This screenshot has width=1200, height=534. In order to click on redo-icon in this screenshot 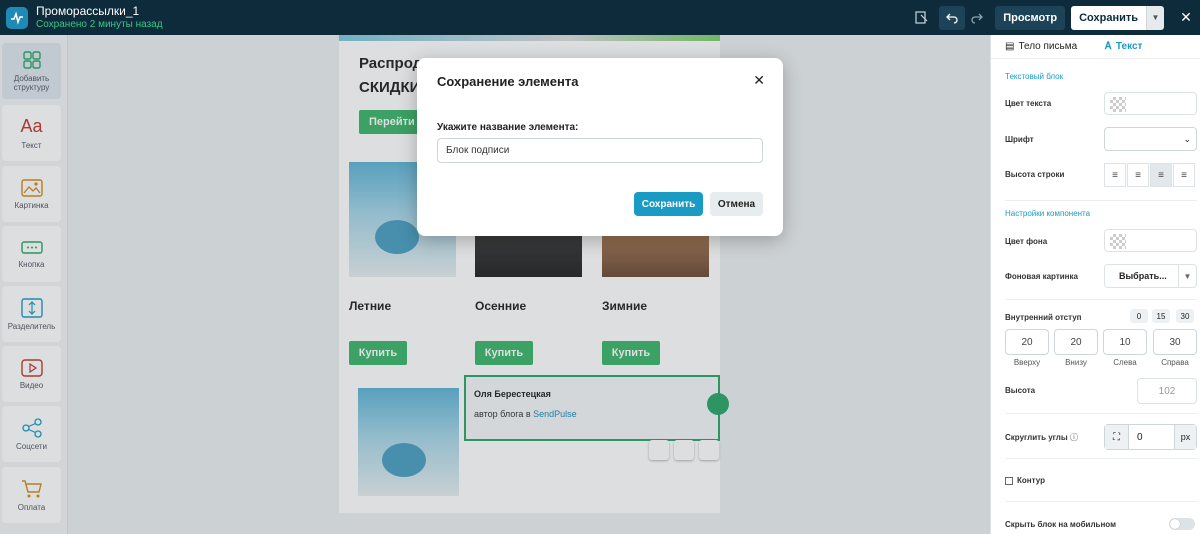, I will do `click(977, 18)`.